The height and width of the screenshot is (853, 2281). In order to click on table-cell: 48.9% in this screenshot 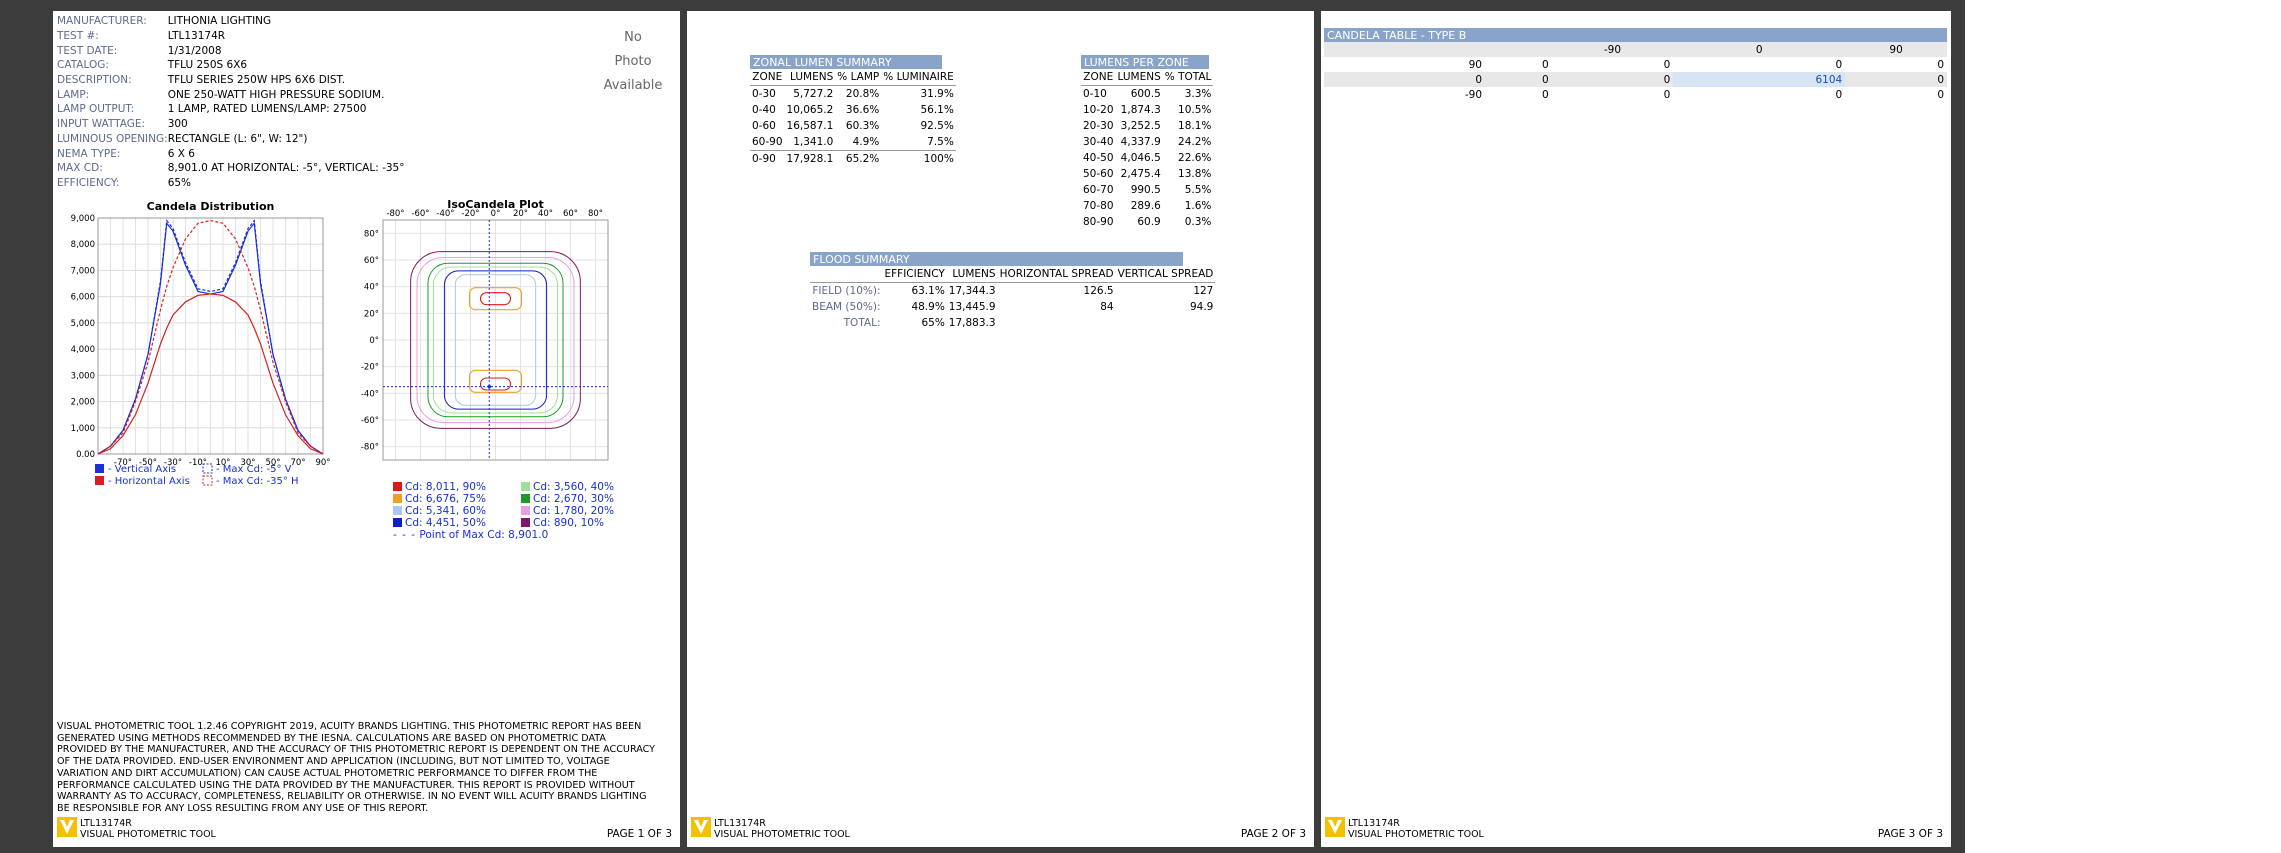, I will do `click(928, 307)`.